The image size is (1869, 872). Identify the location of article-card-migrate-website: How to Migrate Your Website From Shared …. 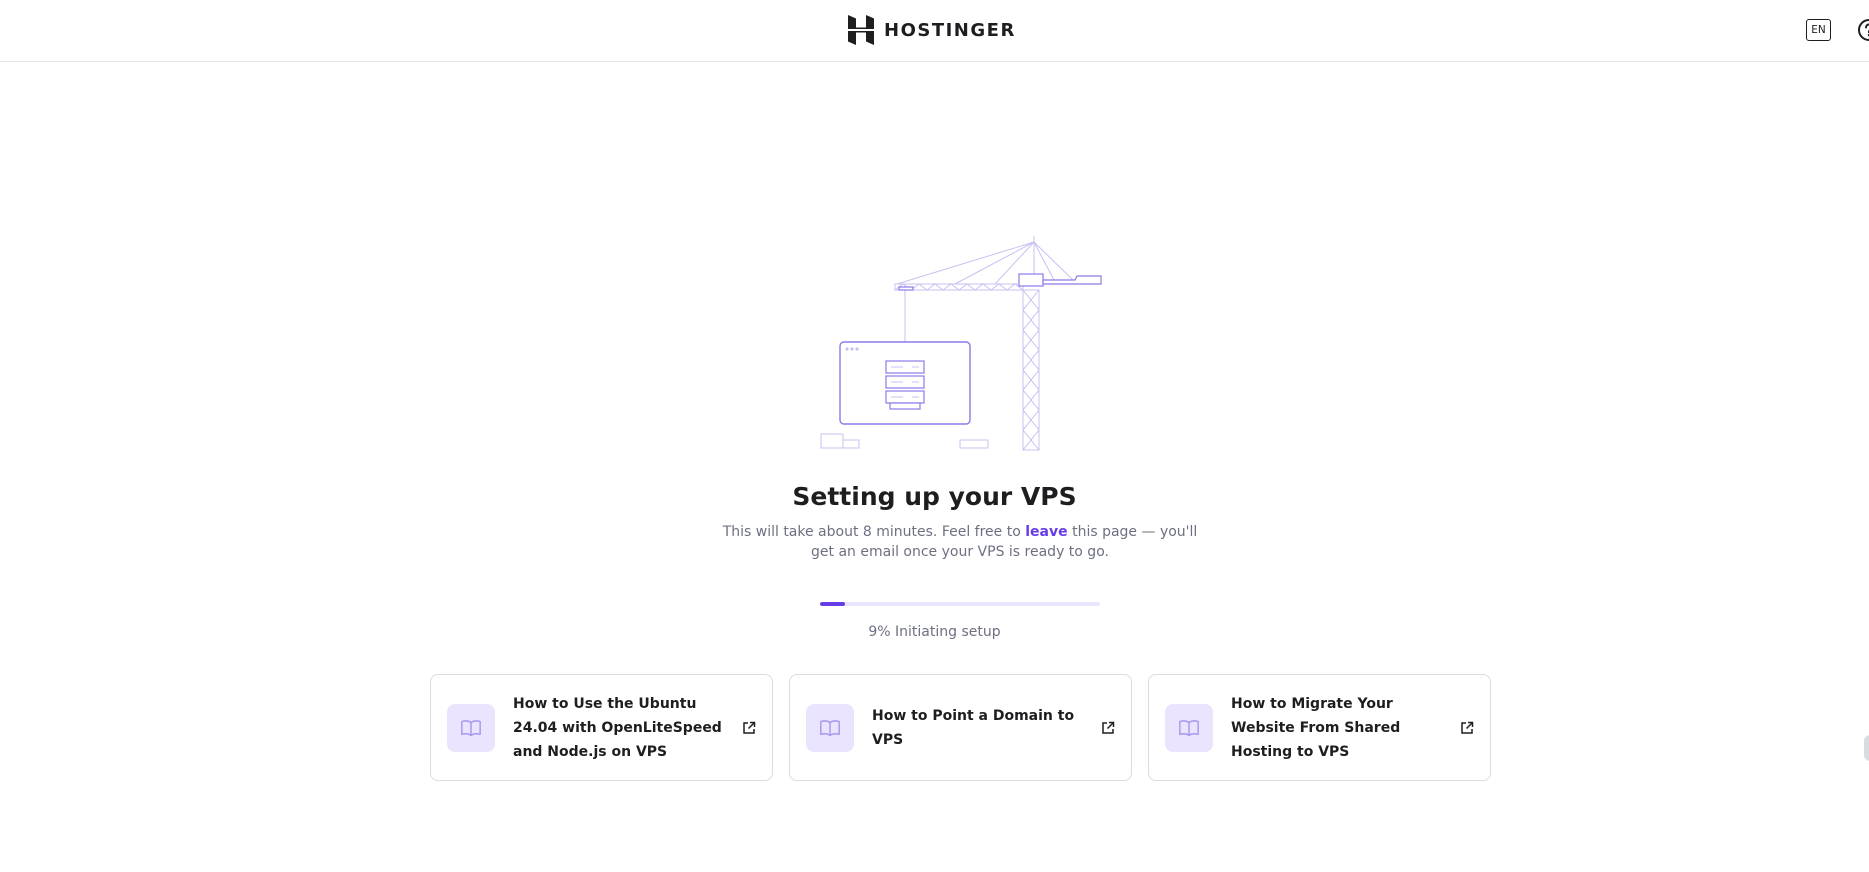
(1319, 727).